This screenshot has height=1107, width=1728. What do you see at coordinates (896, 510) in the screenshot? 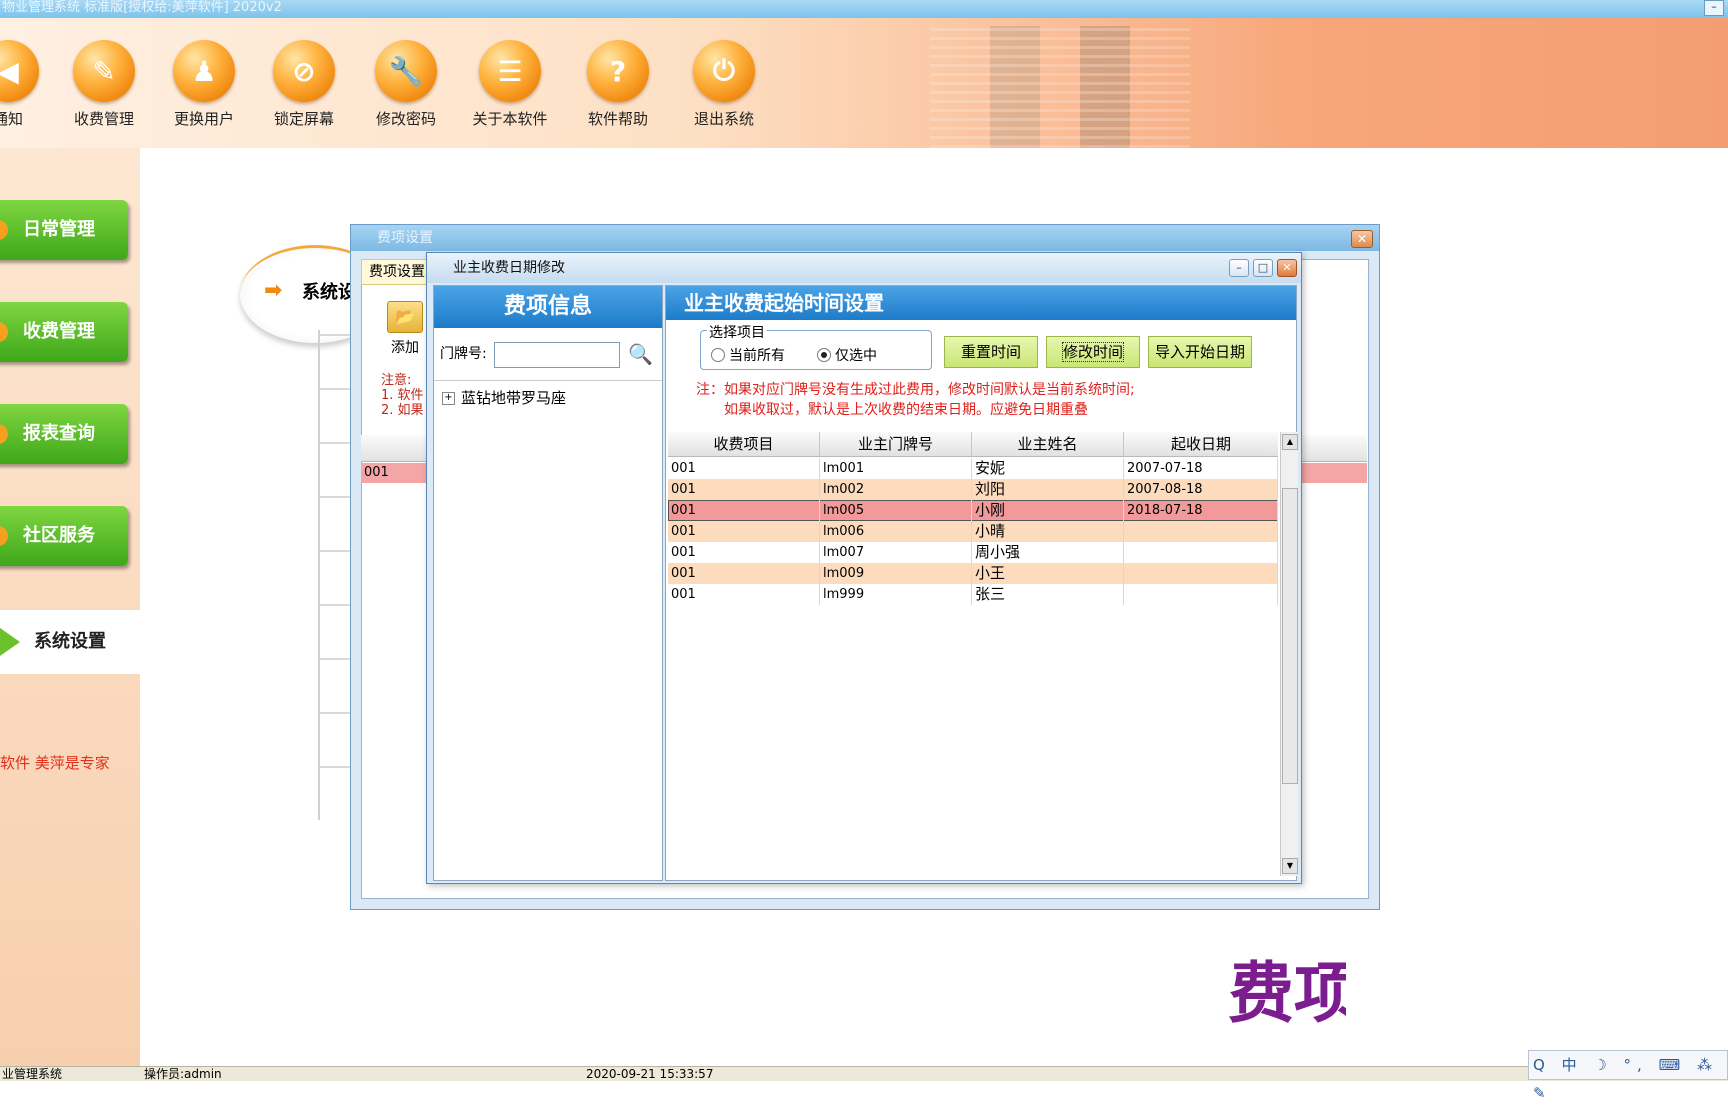
I see `cell-door: lm005` at bounding box center [896, 510].